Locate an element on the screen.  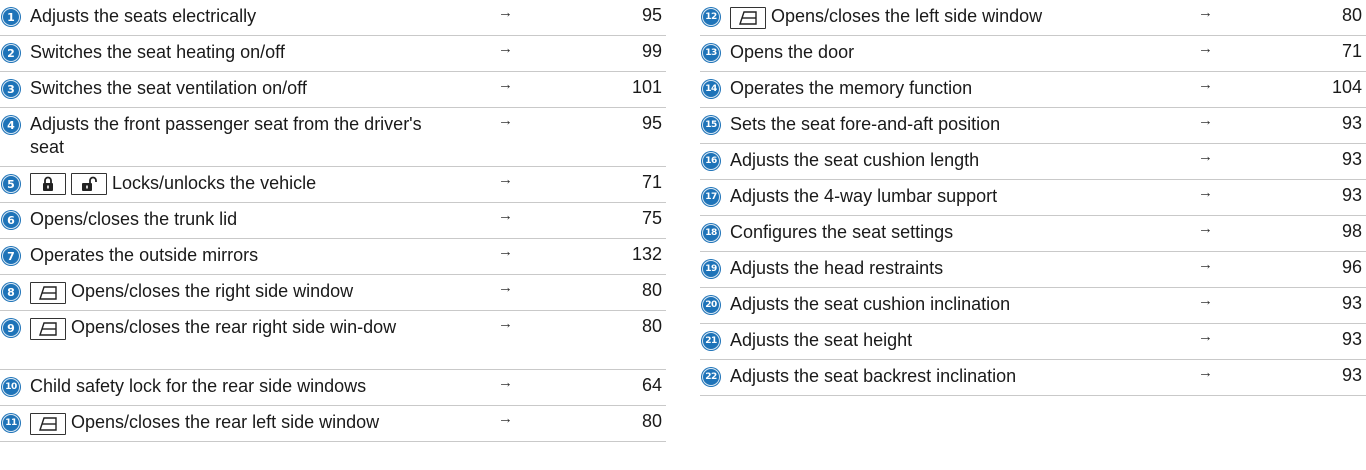
page-reference: 64 is located at coordinates (632, 385).